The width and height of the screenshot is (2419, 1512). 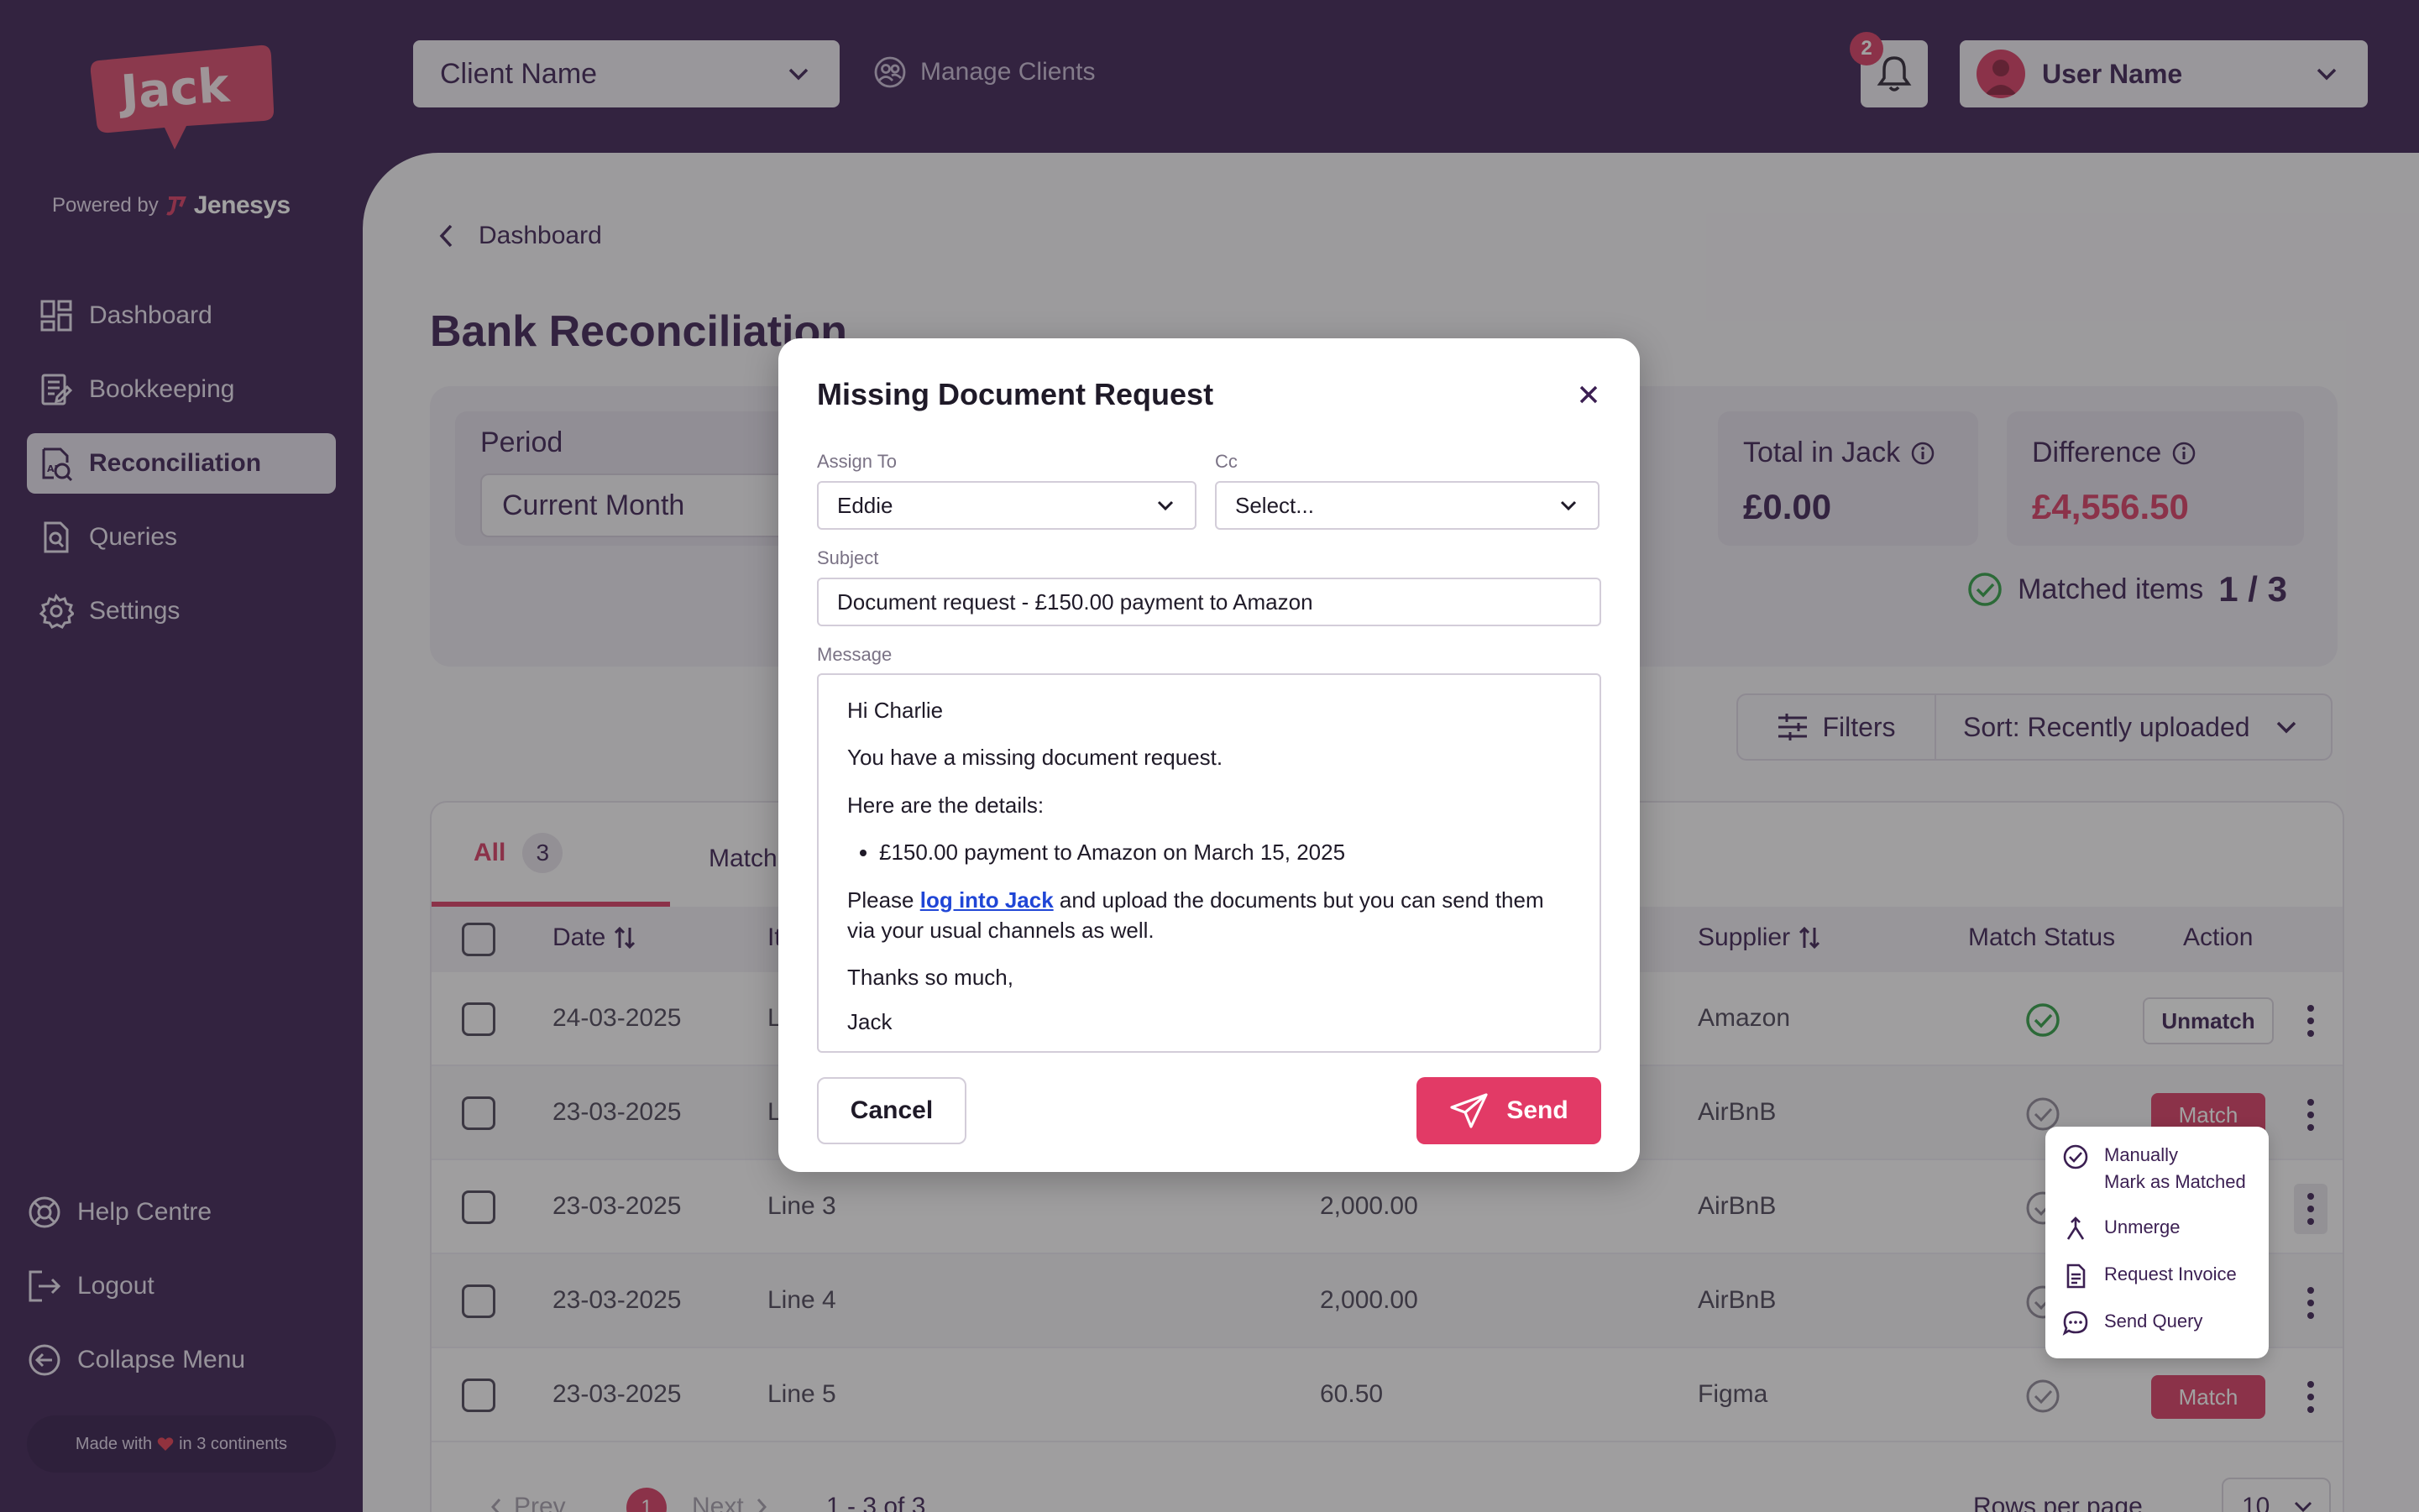 What do you see at coordinates (1007, 505) in the screenshot?
I see `assign-to-select: Eddie` at bounding box center [1007, 505].